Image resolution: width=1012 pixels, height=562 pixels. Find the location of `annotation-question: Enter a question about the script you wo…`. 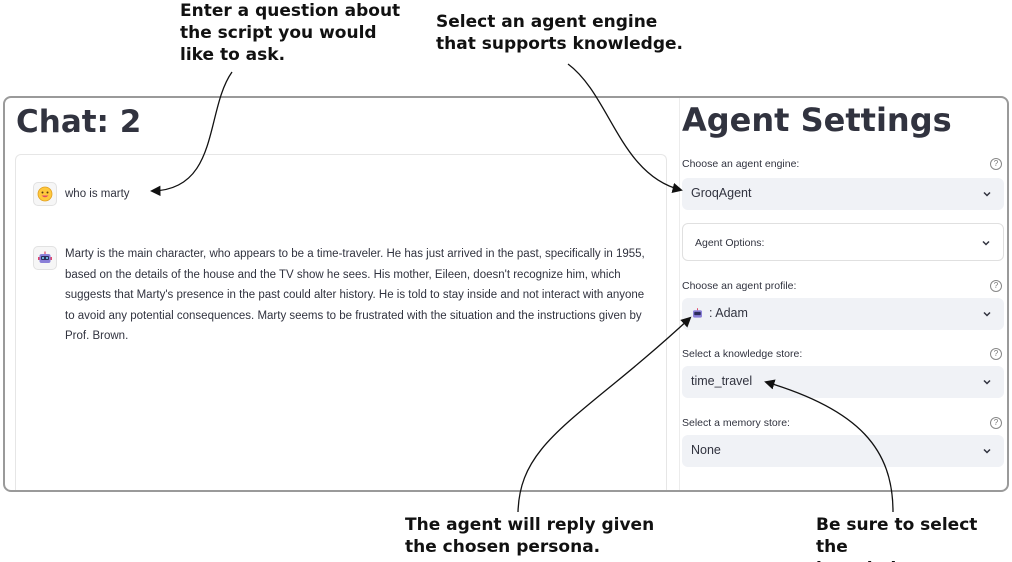

annotation-question: Enter a question about the script you wo… is located at coordinates (290, 33).